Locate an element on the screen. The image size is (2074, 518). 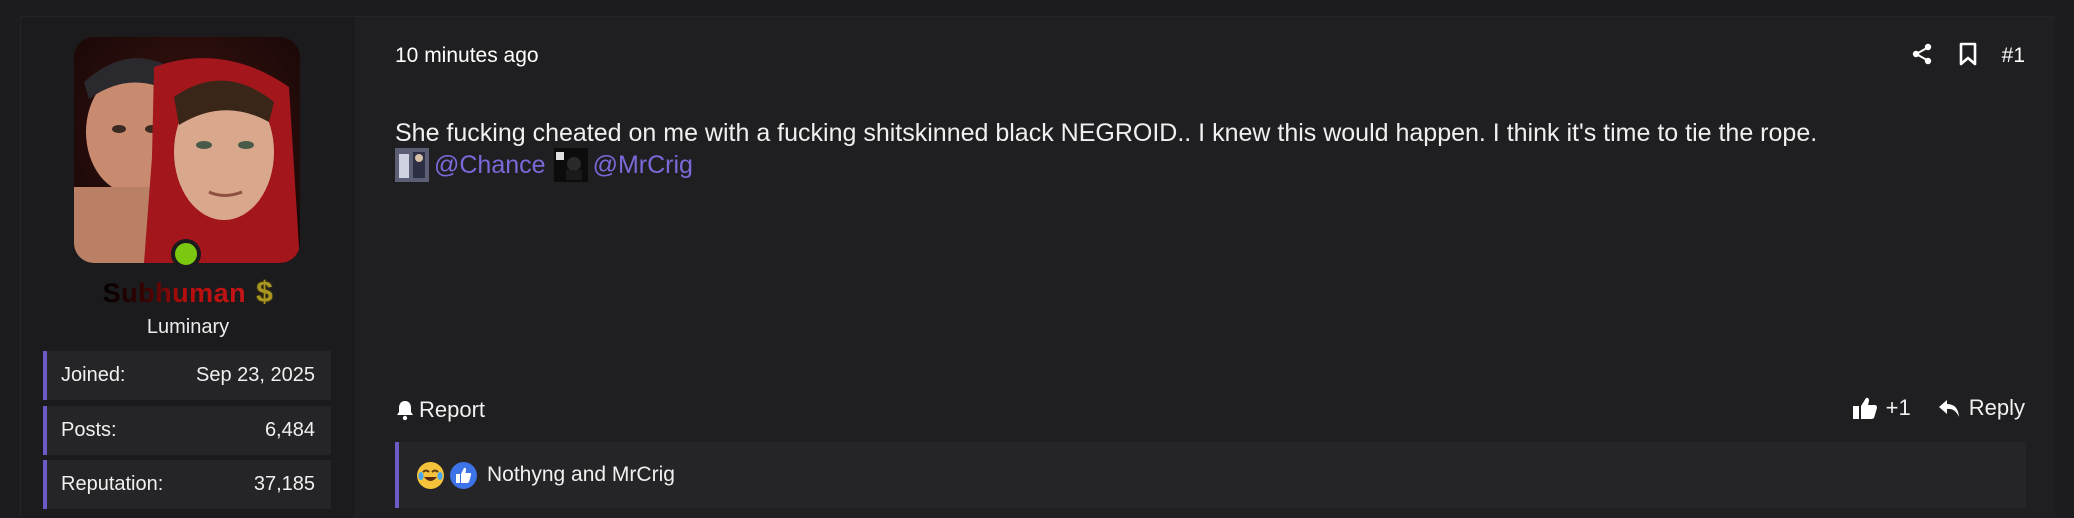
report-label: Report is located at coordinates (452, 409).